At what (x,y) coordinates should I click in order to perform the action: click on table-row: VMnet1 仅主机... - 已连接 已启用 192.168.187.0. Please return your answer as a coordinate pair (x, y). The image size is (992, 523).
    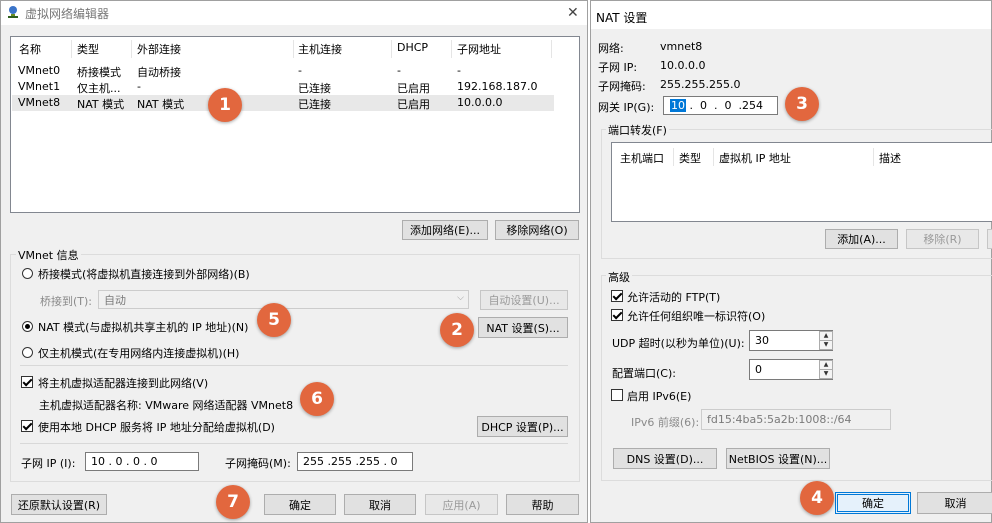
    Looking at the image, I should click on (295, 87).